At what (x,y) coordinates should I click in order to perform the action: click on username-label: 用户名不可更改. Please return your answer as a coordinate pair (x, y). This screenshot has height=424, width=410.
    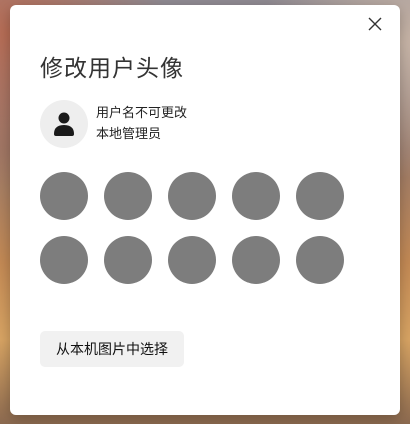
    Looking at the image, I should click on (142, 113).